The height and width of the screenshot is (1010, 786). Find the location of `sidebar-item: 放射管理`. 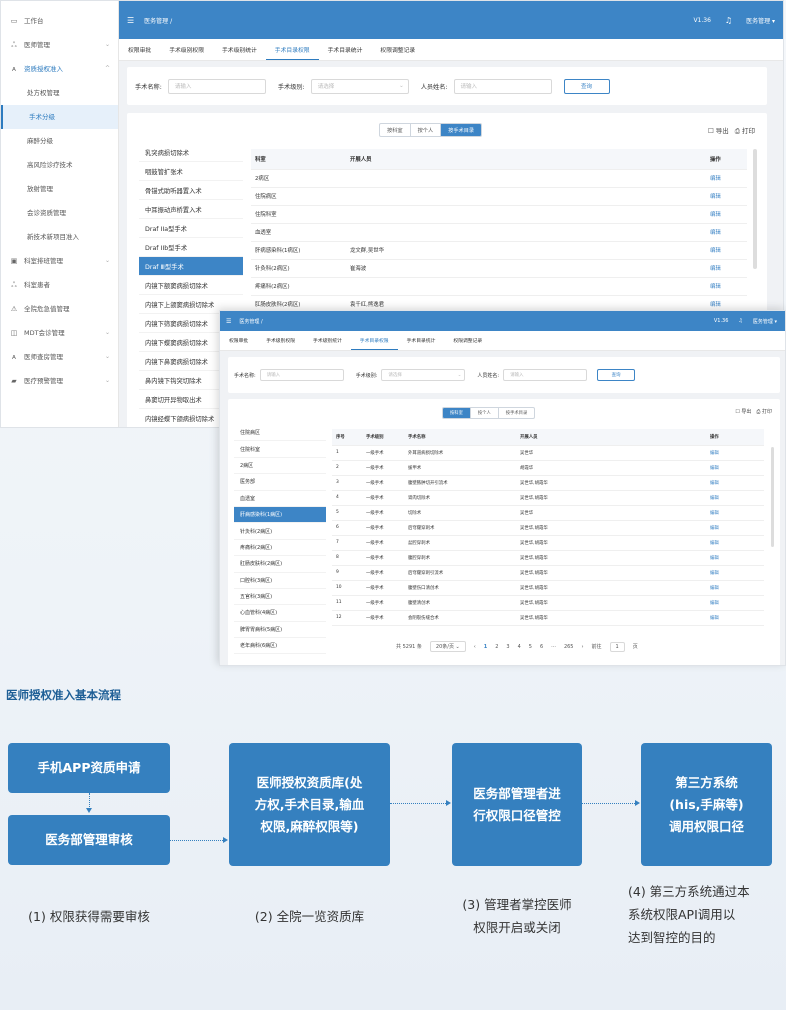

sidebar-item: 放射管理 is located at coordinates (59, 189).